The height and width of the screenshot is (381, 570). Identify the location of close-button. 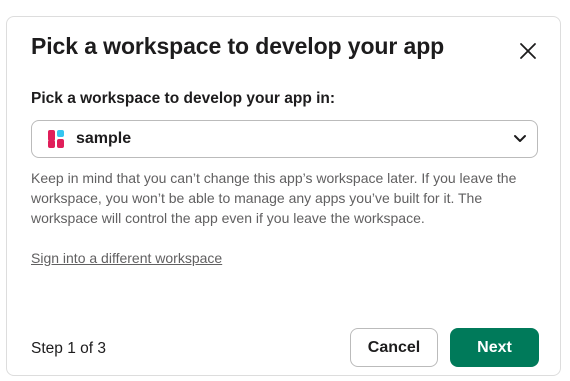
(528, 51).